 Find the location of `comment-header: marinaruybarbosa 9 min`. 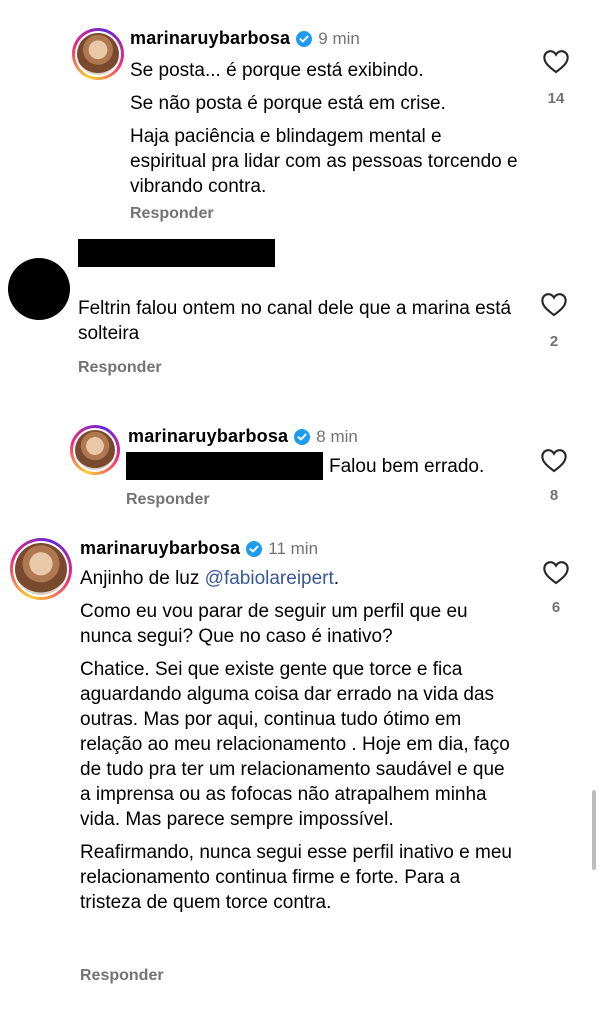

comment-header: marinaruybarbosa 9 min is located at coordinates (245, 38).